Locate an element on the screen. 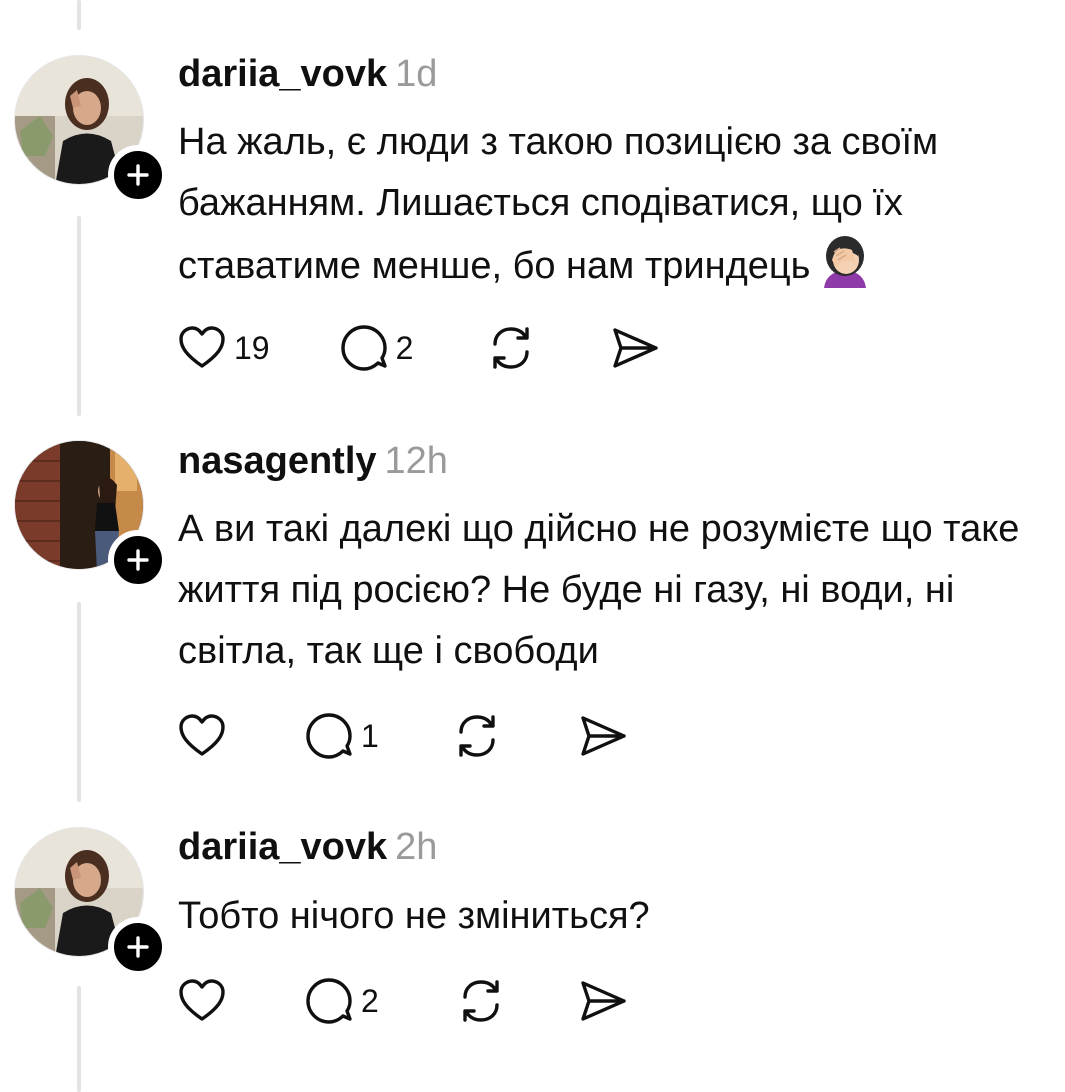  timestamp: 1d is located at coordinates (416, 74).